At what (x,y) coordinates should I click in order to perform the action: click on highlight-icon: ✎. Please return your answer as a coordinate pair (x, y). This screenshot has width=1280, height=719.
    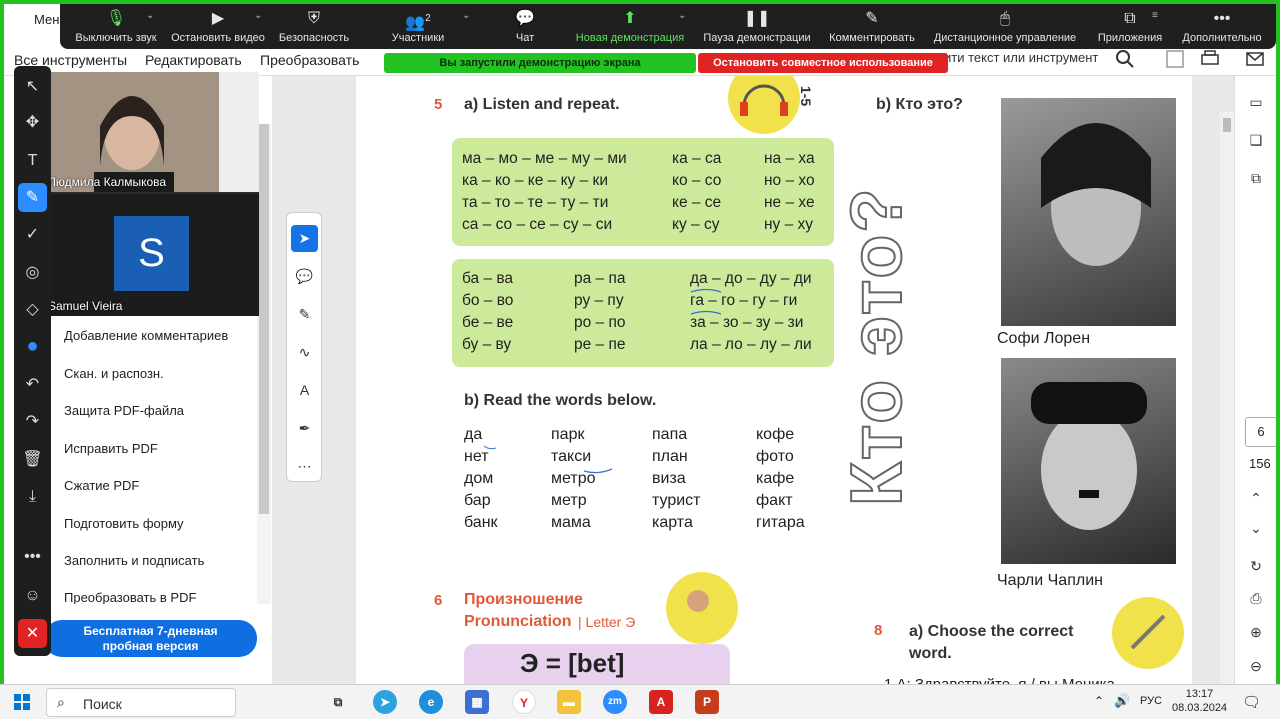
    Looking at the image, I should click on (304, 314).